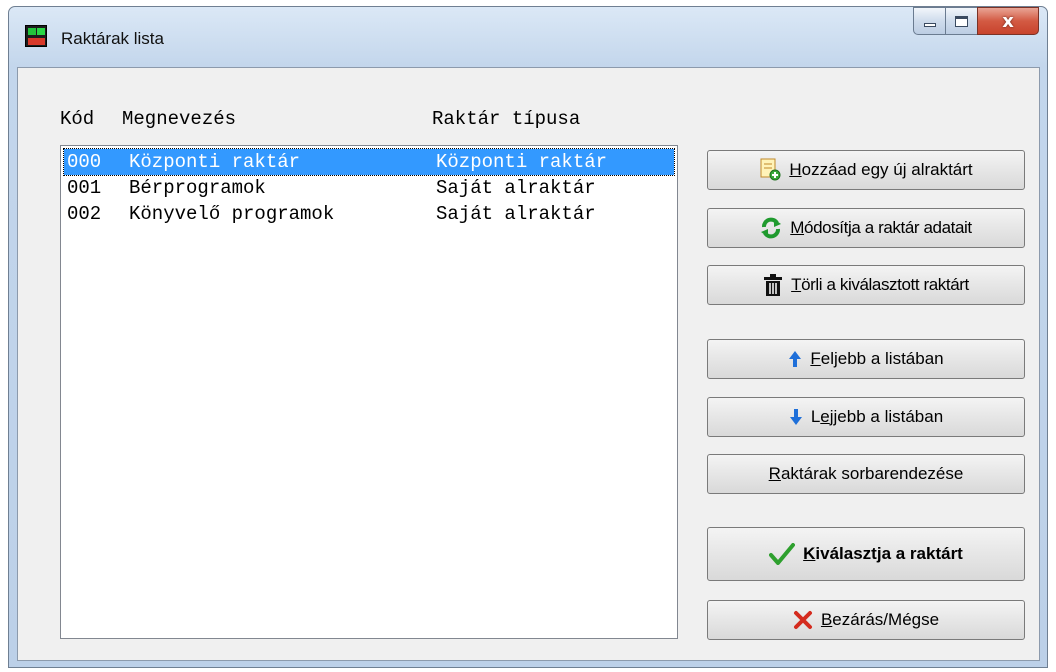  Describe the element at coordinates (369, 162) in the screenshot. I see `list-item: 000 Központi raktár Központi raktár` at that location.